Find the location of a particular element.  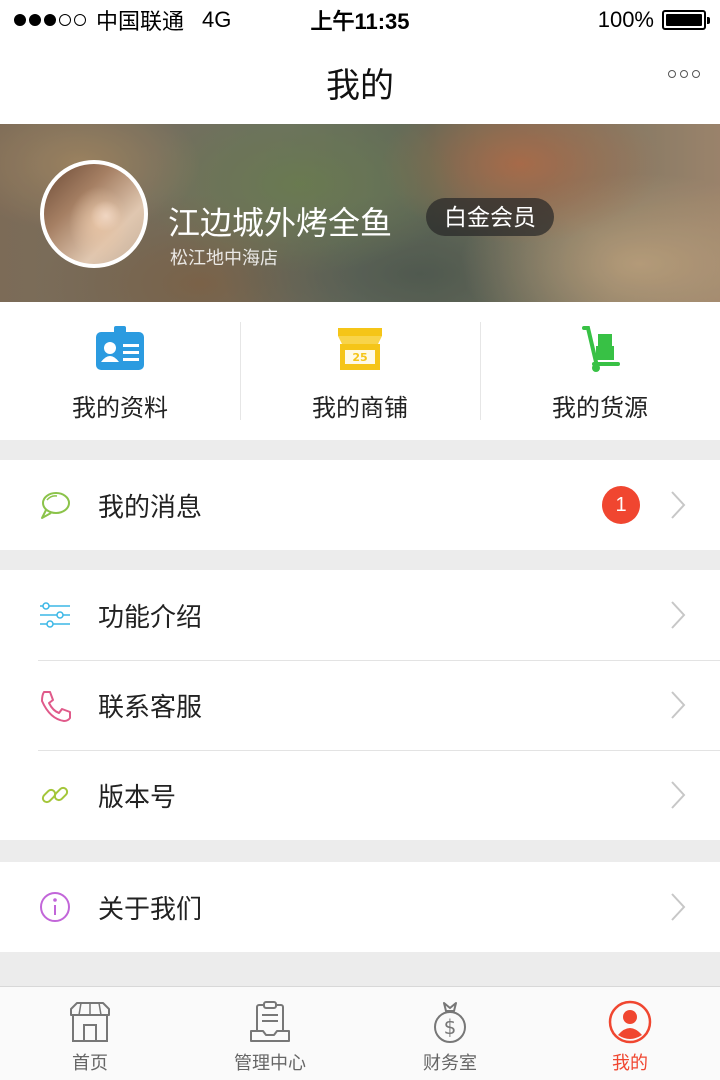

battery-percent: 100% is located at coordinates (625, 19).